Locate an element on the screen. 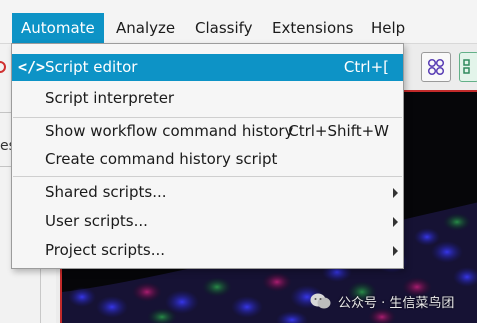  watermark: 公众号 · 生信菜鸟团 is located at coordinates (382, 301).